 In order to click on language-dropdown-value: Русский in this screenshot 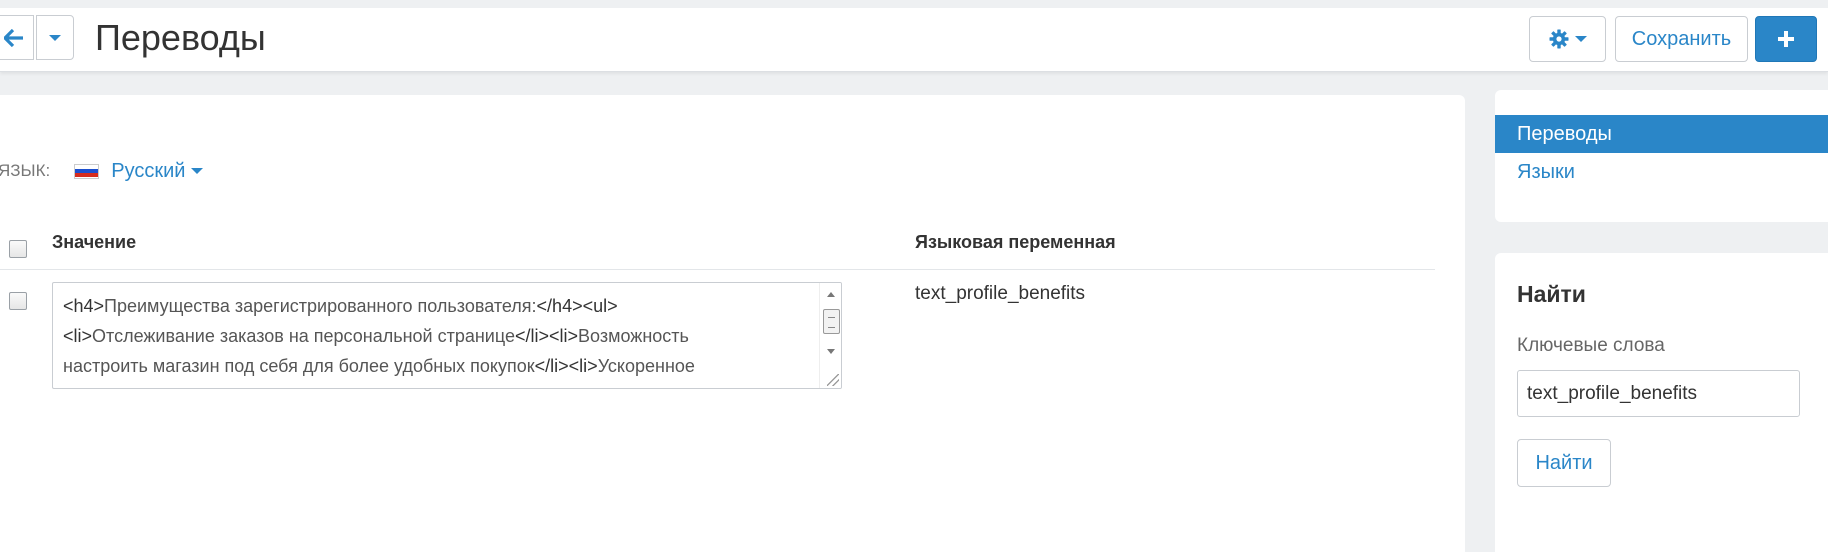, I will do `click(148, 170)`.